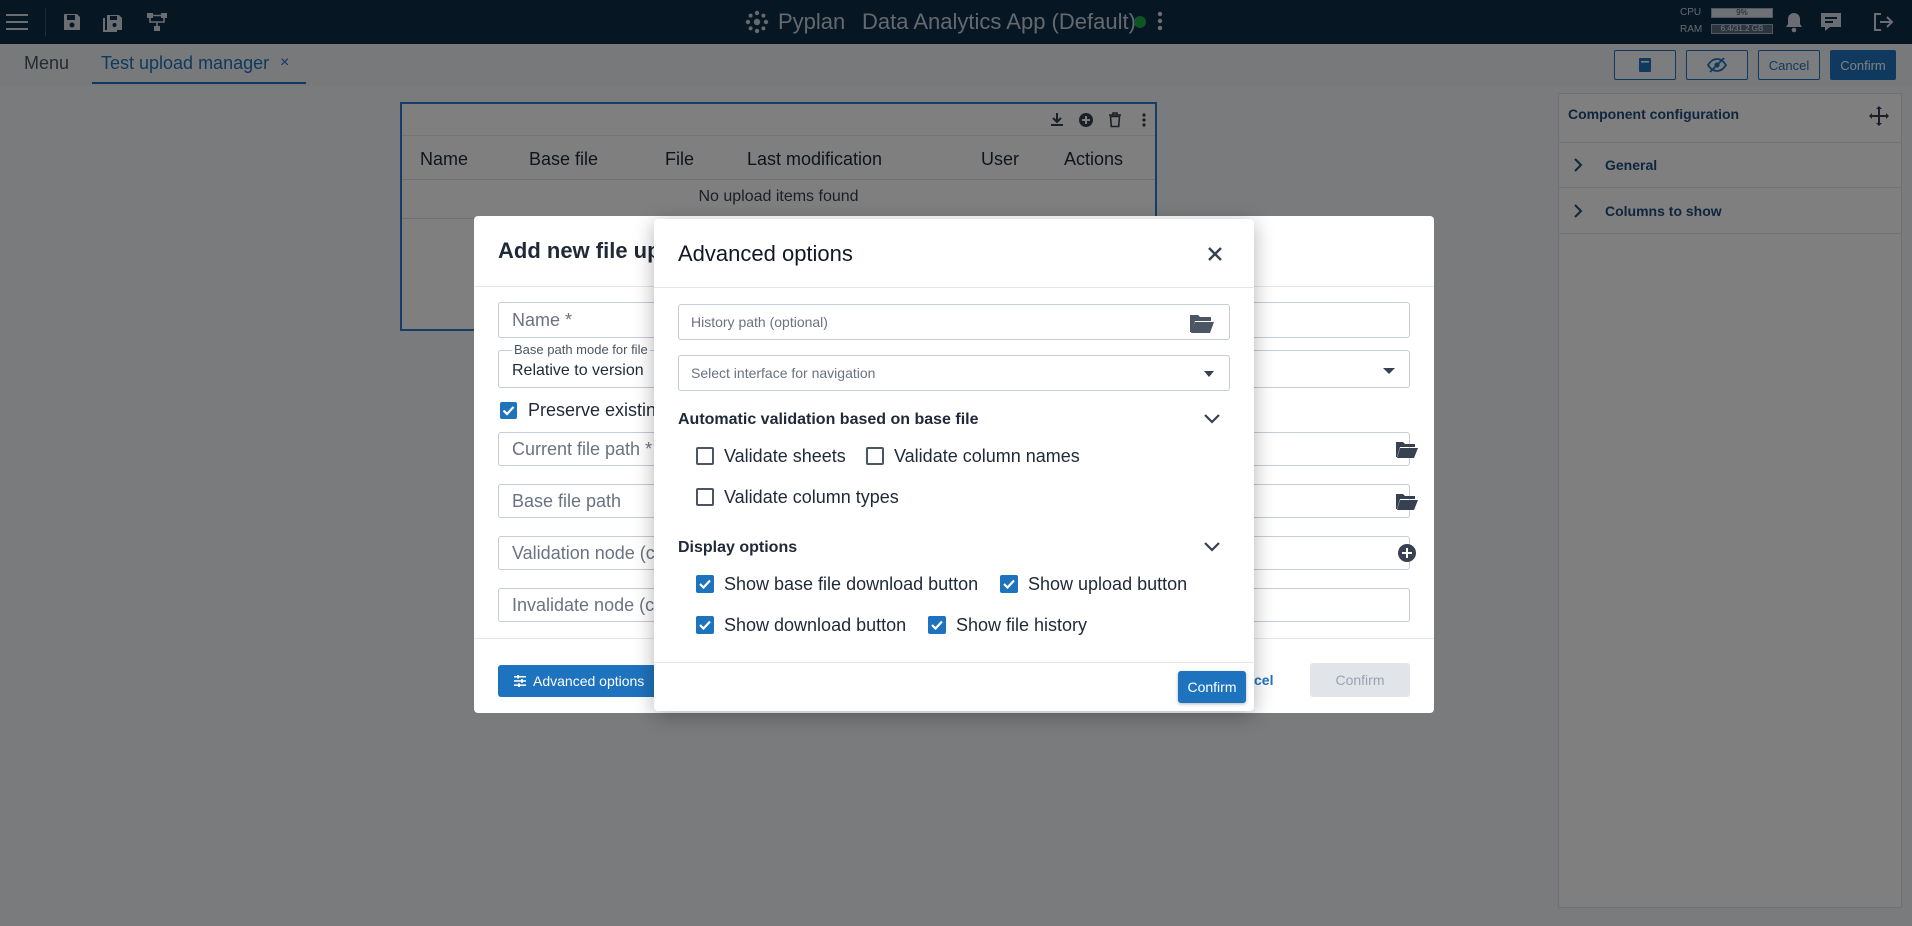  What do you see at coordinates (1407, 553) in the screenshot?
I see `add-circle-icon` at bounding box center [1407, 553].